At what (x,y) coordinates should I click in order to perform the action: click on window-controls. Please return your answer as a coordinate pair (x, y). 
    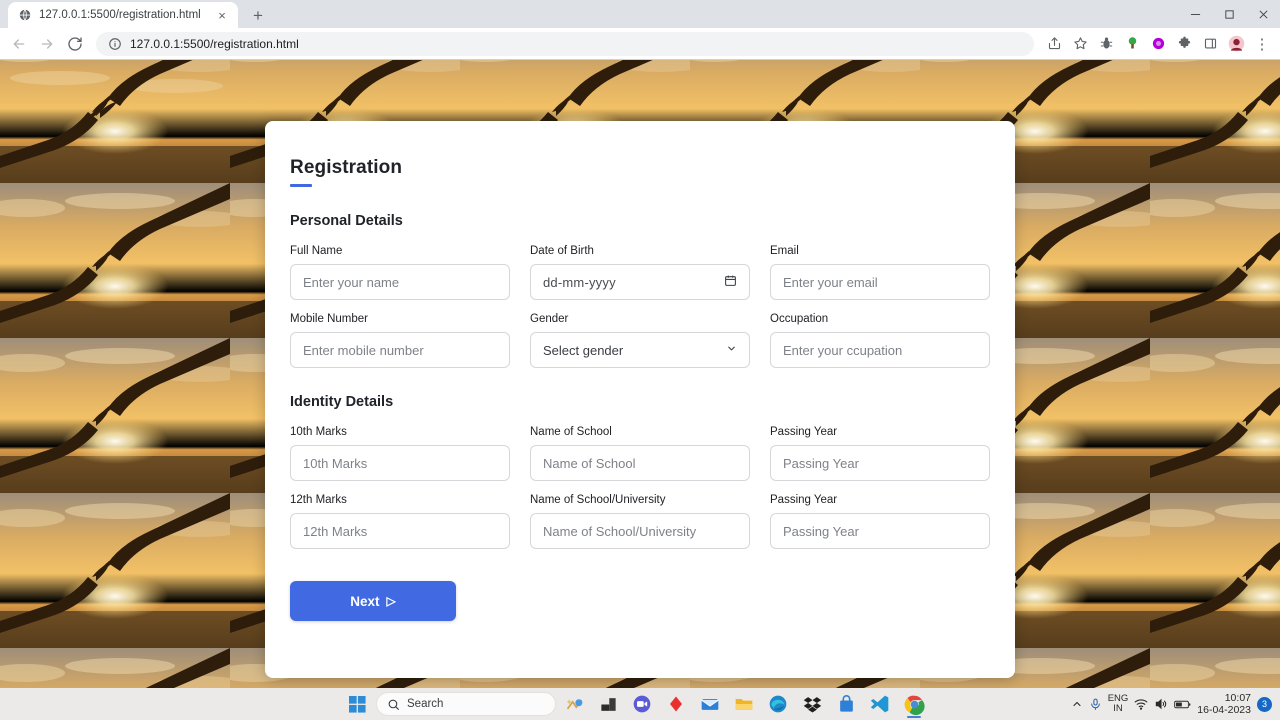
    Looking at the image, I should click on (1229, 14).